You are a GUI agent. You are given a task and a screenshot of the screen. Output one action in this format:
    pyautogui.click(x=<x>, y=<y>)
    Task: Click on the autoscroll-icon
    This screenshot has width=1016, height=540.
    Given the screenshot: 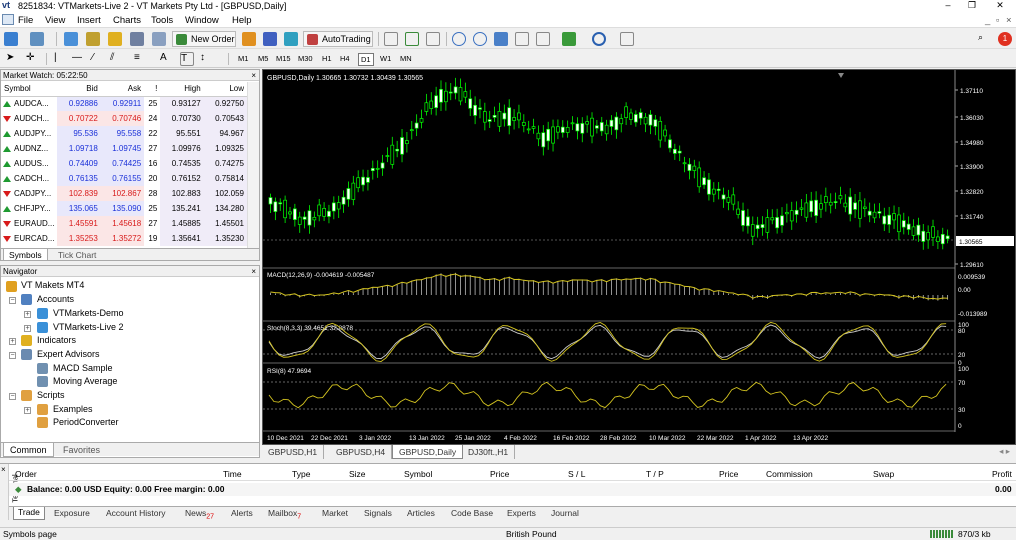 What is the action you would take?
    pyautogui.click(x=543, y=39)
    